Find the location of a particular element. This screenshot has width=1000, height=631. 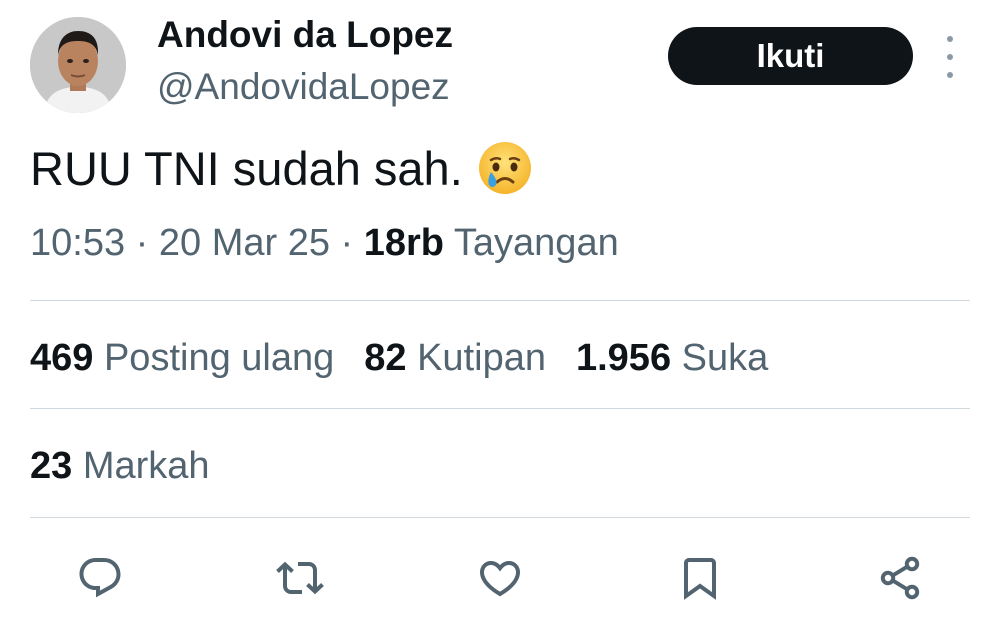

like-button is located at coordinates (500, 578).